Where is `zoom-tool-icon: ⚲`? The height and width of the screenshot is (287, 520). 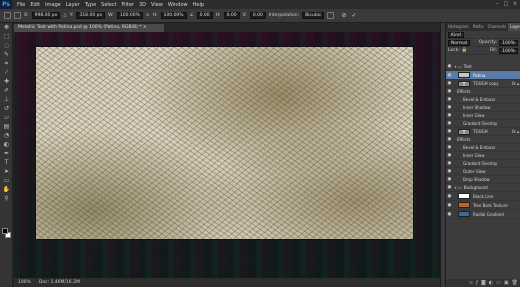
zoom-tool-icon: ⚲ is located at coordinates (6, 198).